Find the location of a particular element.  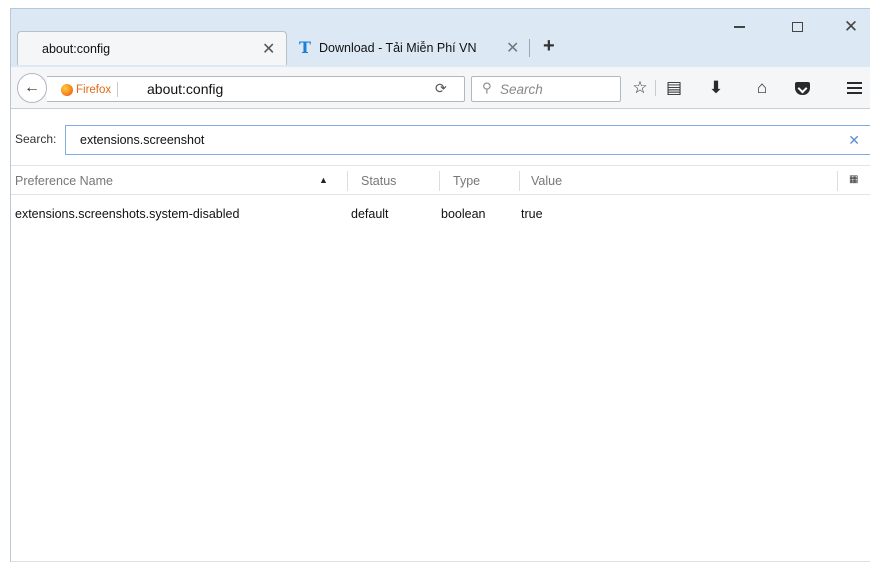

site-favicon-icon: T is located at coordinates (305, 47).